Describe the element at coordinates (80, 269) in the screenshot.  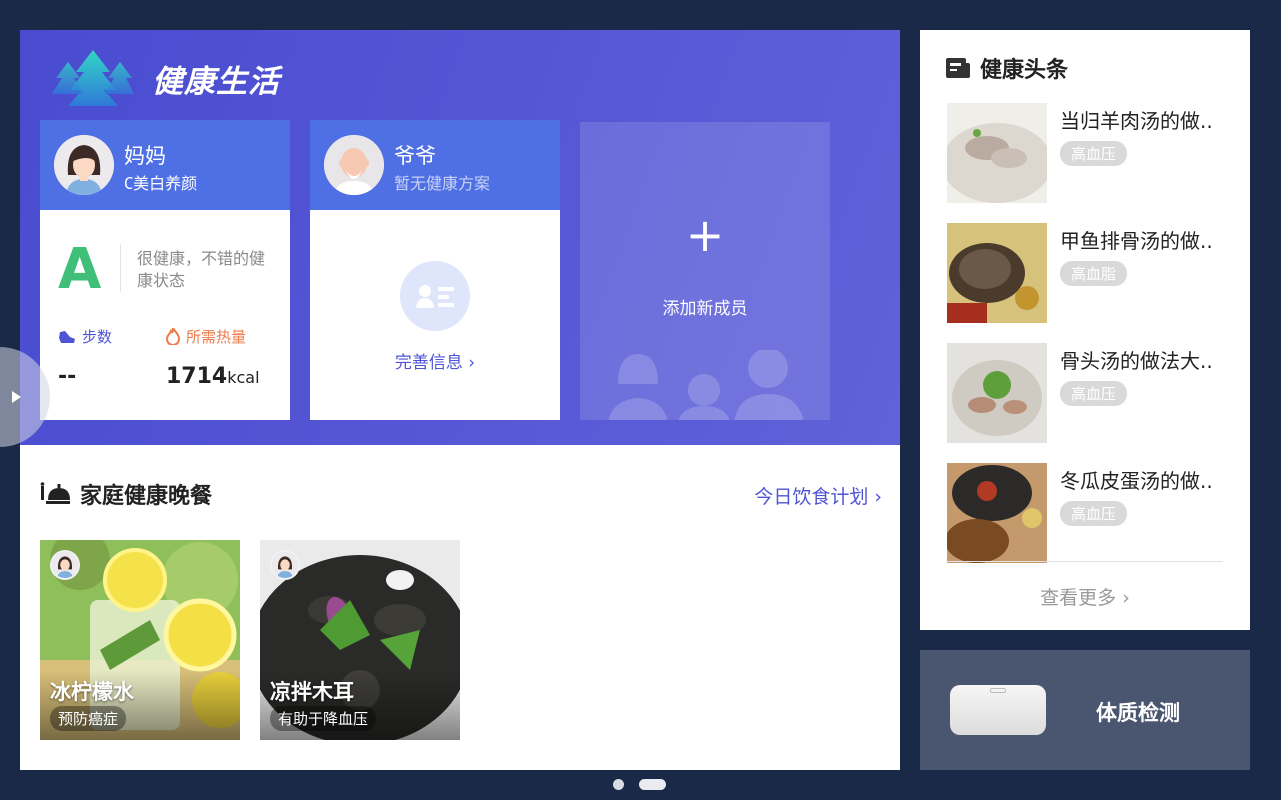
I see `health-grade: A` at that location.